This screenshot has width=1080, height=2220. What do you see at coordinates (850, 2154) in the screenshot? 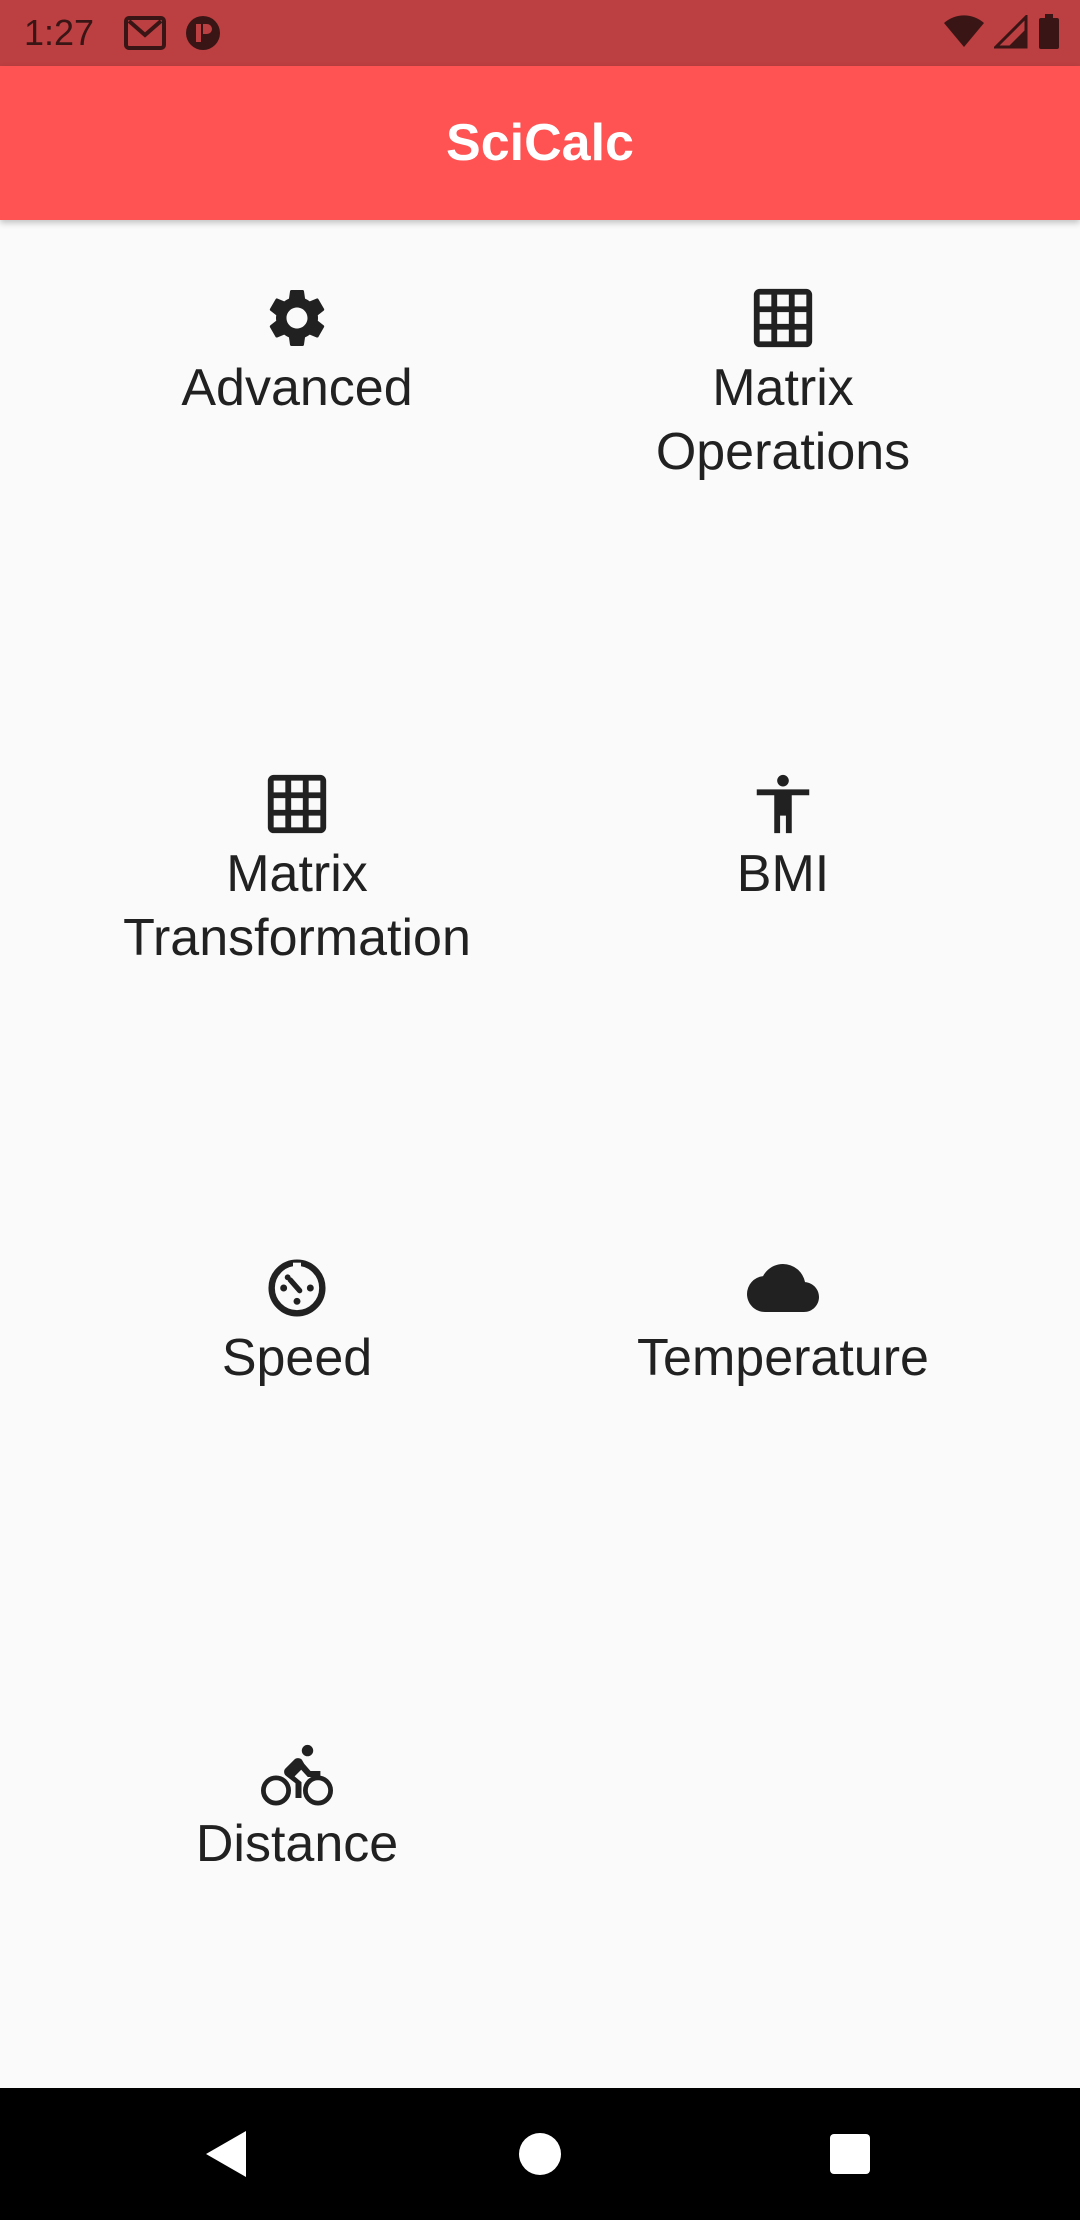
I see `recents-icon` at bounding box center [850, 2154].